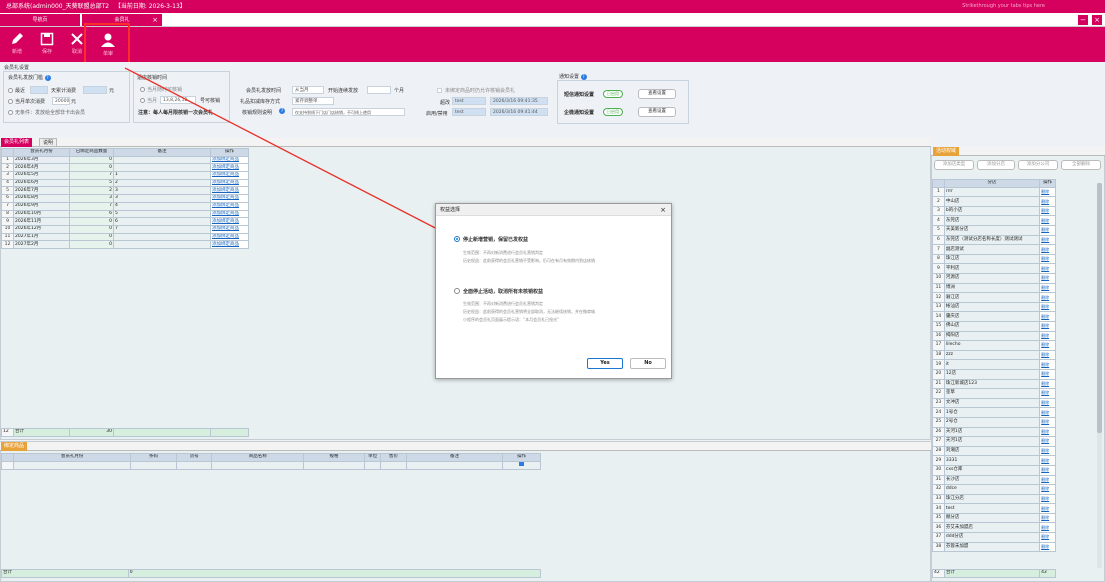  I want to click on dialog-close-icon: ×, so click(663, 210).